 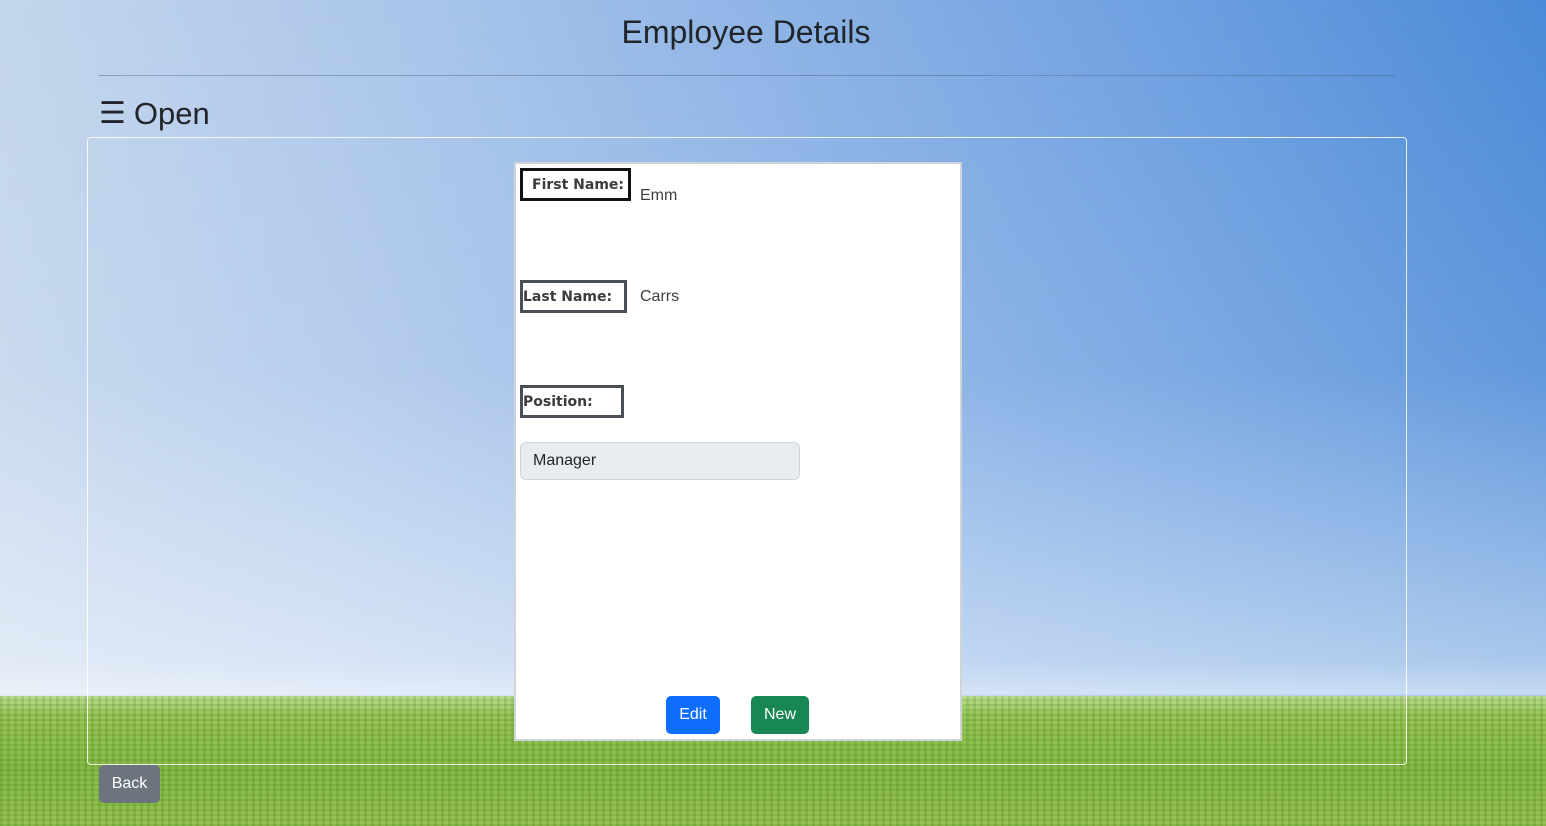 I want to click on open-menu-toggle: ☰ Open, so click(x=154, y=114).